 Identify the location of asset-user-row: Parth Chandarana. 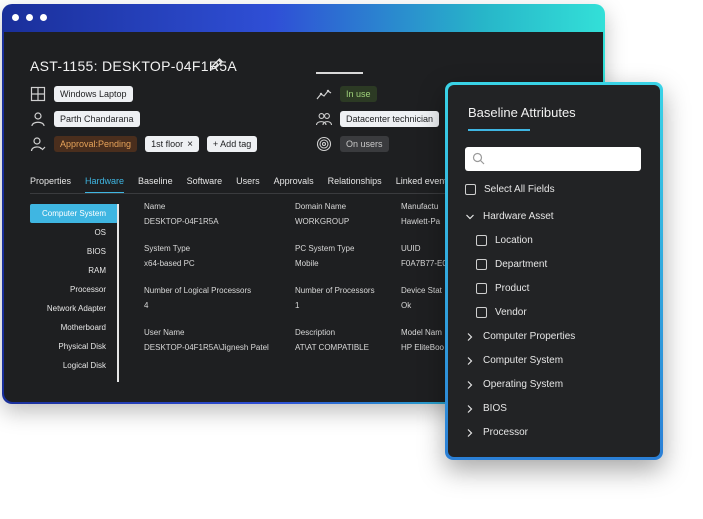
(85, 119).